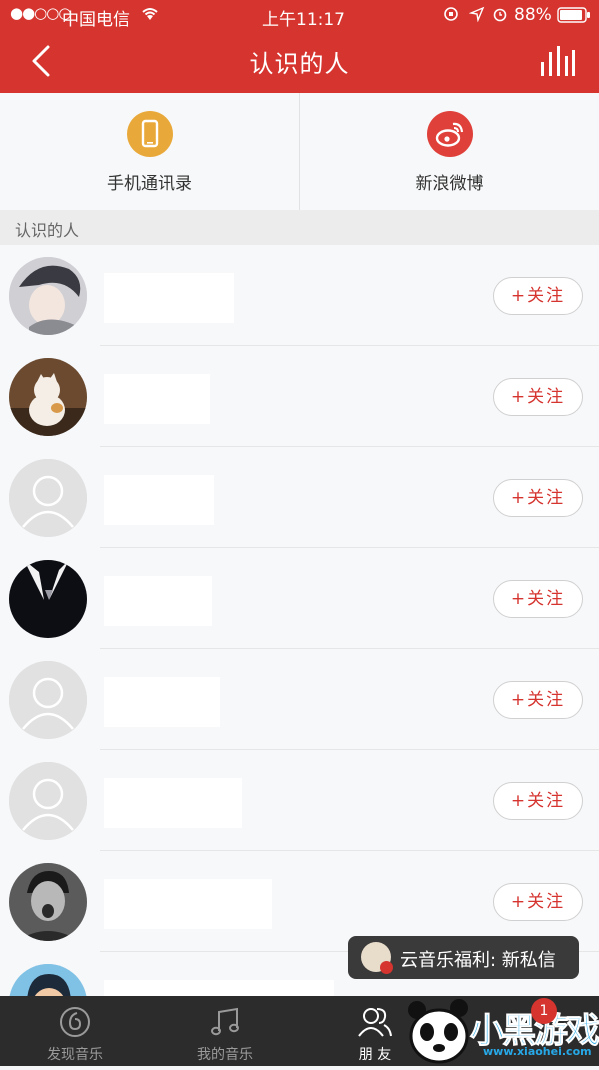 The height and width of the screenshot is (1070, 599). Describe the element at coordinates (451, 16) in the screenshot. I see `rotation-lock-icon` at that location.